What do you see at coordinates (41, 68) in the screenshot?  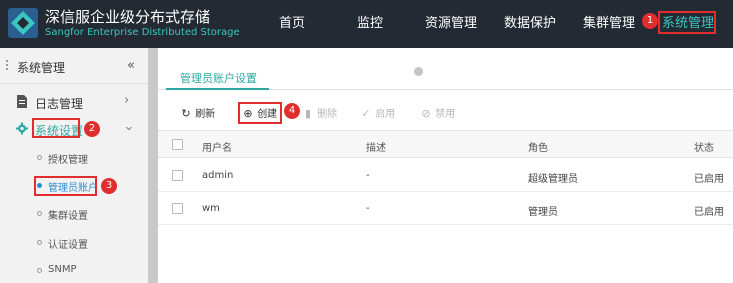 I see `sidebar-title: 系统管理` at bounding box center [41, 68].